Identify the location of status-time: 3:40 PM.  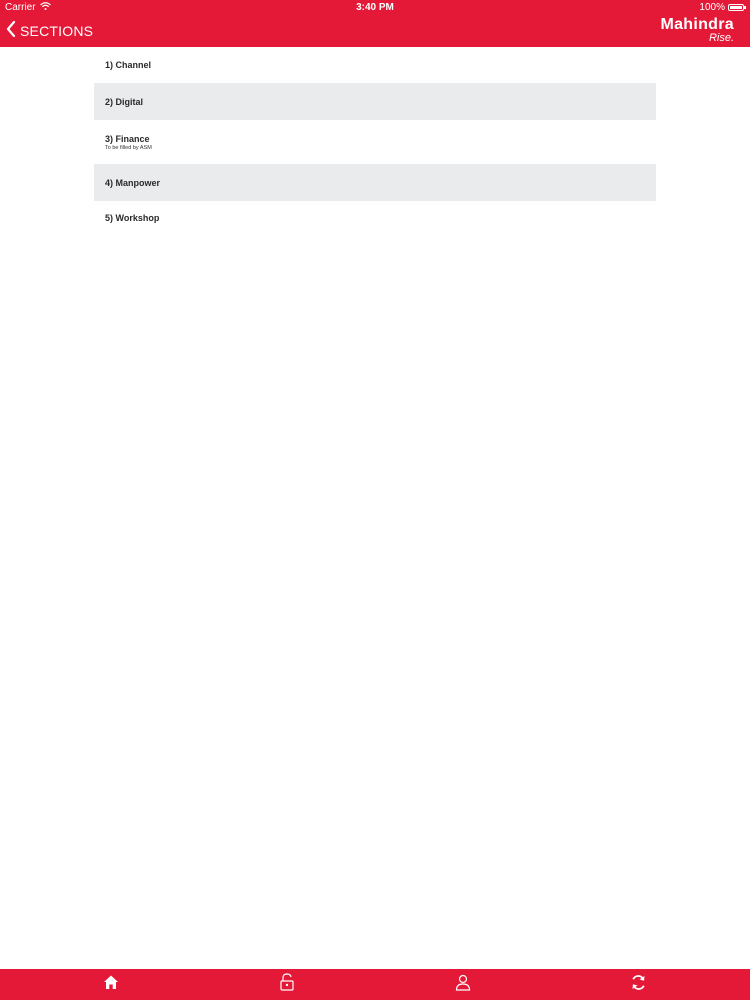
(375, 7).